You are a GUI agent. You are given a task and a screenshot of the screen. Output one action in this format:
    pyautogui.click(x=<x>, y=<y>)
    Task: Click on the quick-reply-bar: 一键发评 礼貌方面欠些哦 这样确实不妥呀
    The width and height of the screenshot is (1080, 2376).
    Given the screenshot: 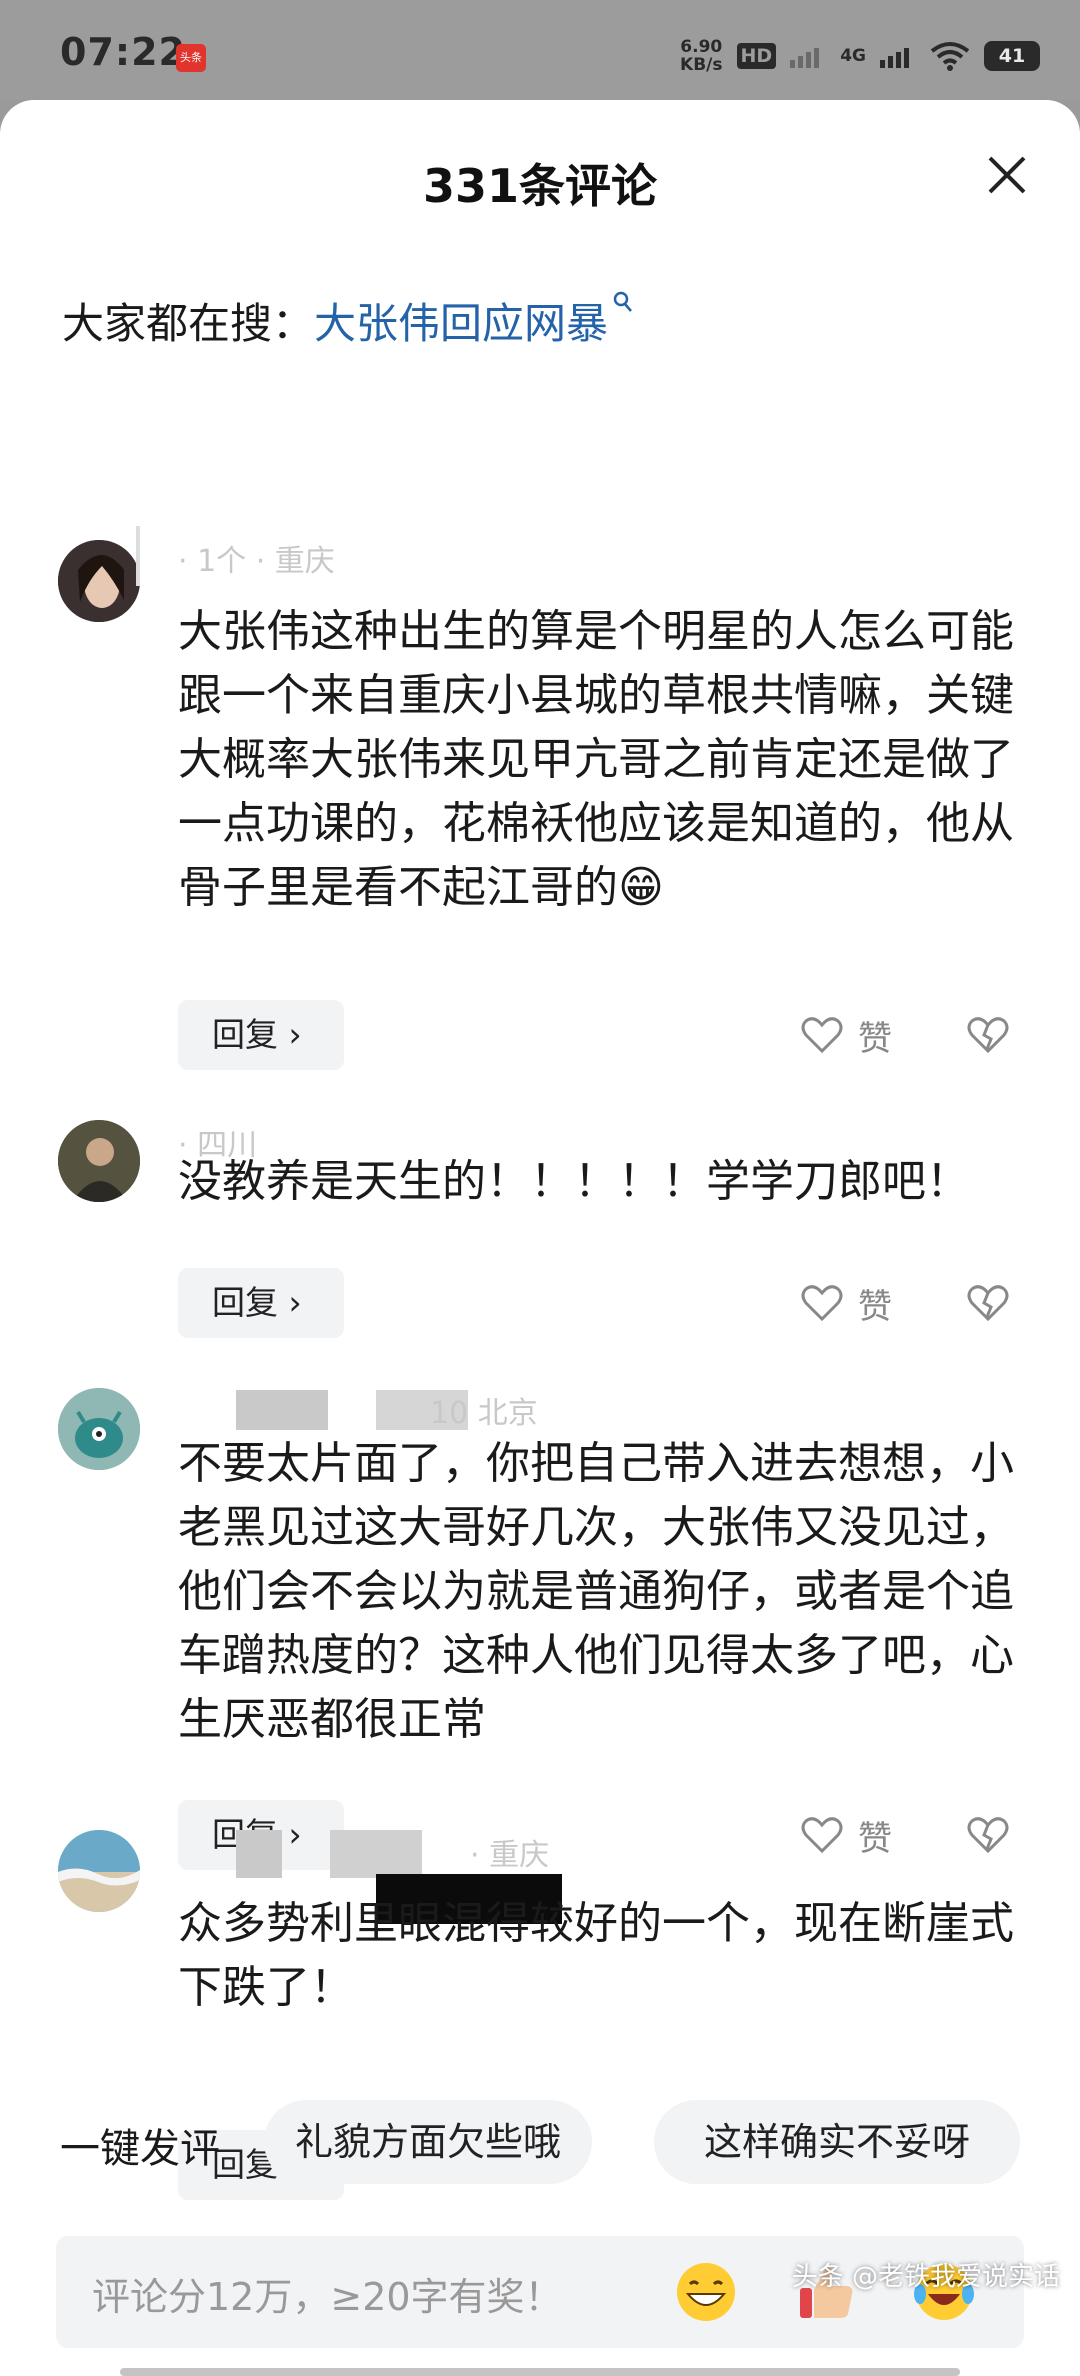 What is the action you would take?
    pyautogui.click(x=540, y=2144)
    